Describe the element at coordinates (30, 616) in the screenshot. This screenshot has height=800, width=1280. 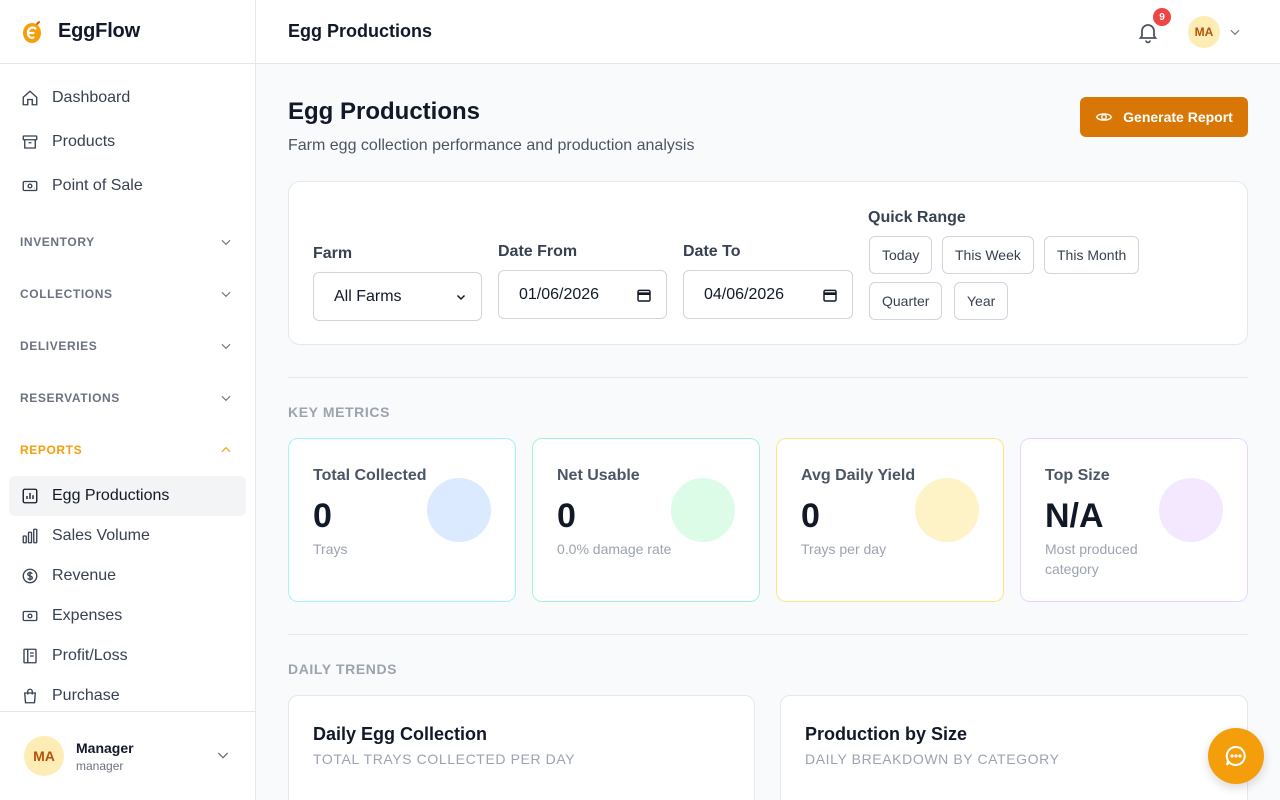
I see `banknote-icon` at that location.